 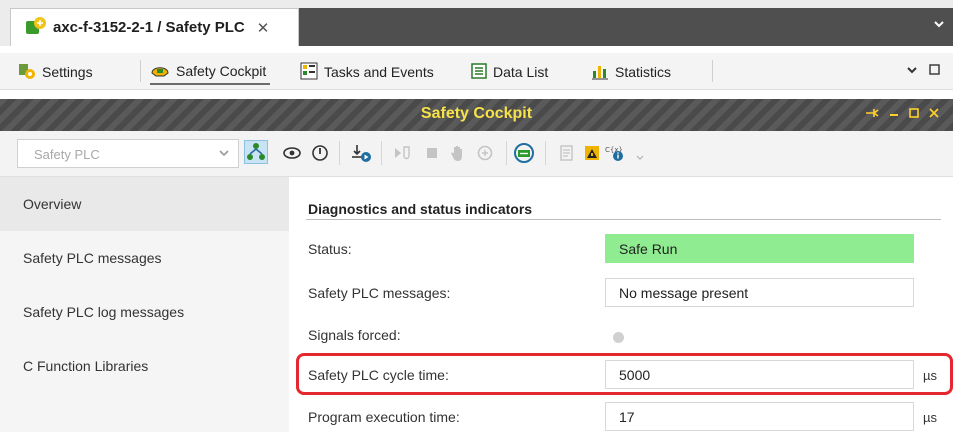 I want to click on close-icon: ✕, so click(x=263, y=28).